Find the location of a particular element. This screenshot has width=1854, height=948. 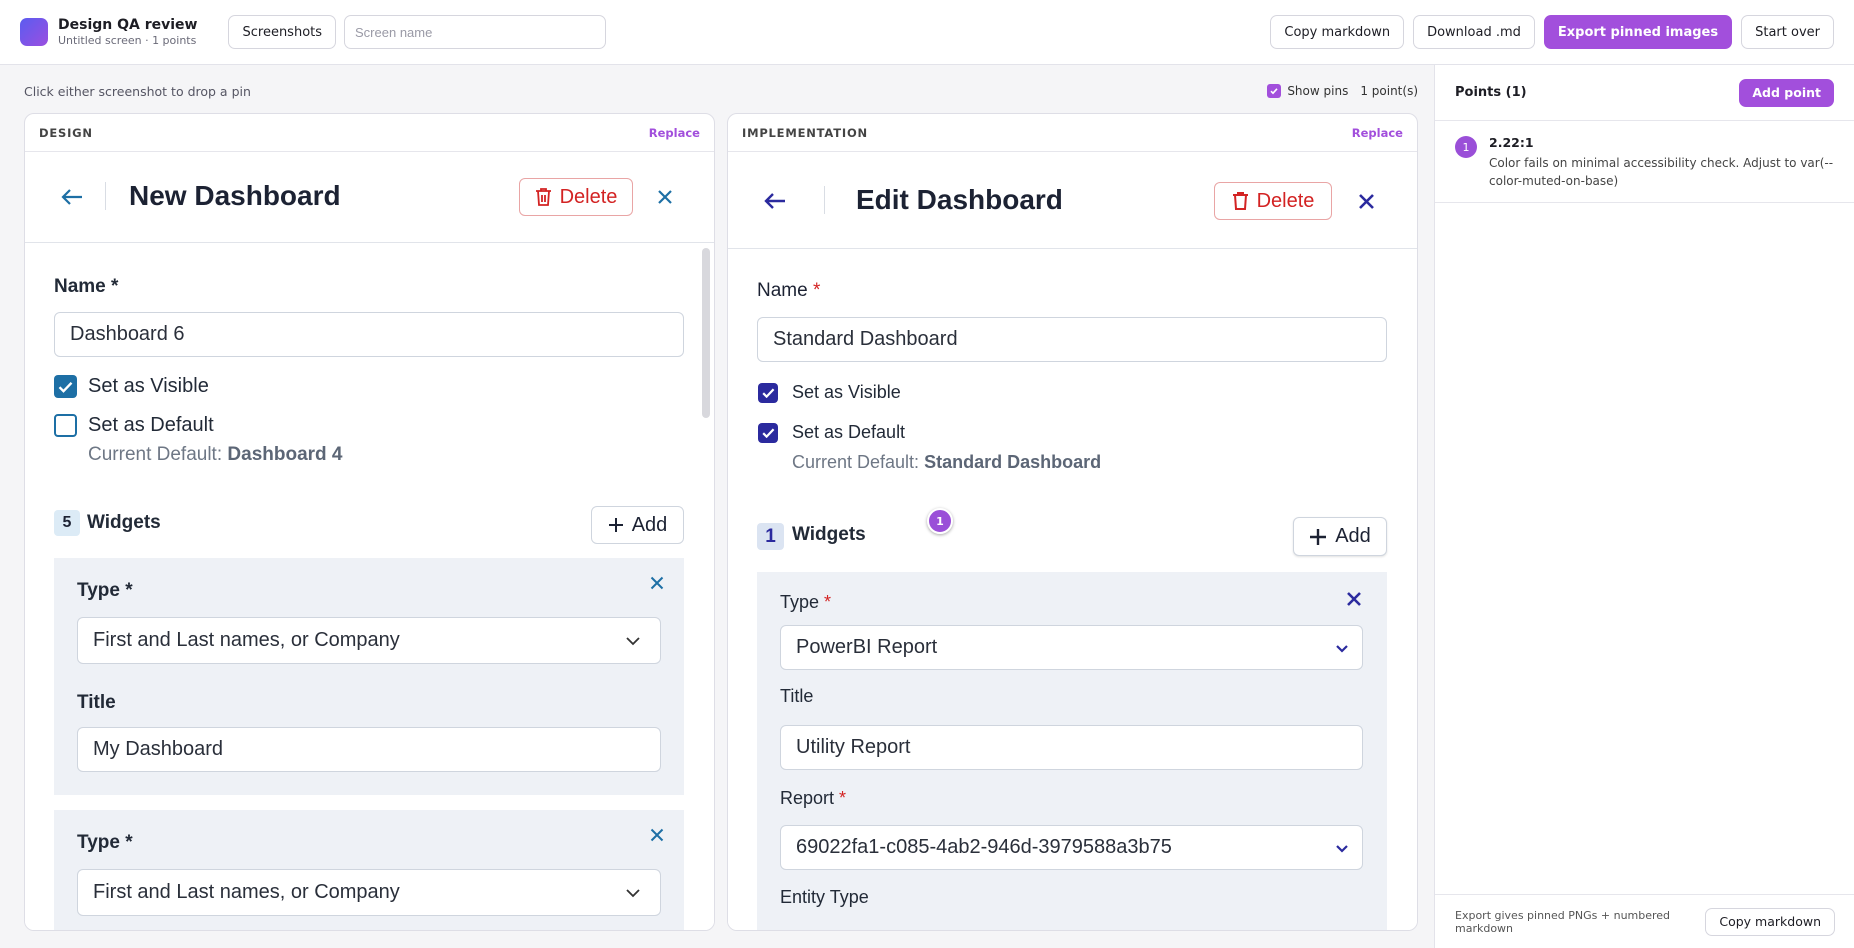

footer-copy-markdown-button: Copy markdown is located at coordinates (1770, 921).